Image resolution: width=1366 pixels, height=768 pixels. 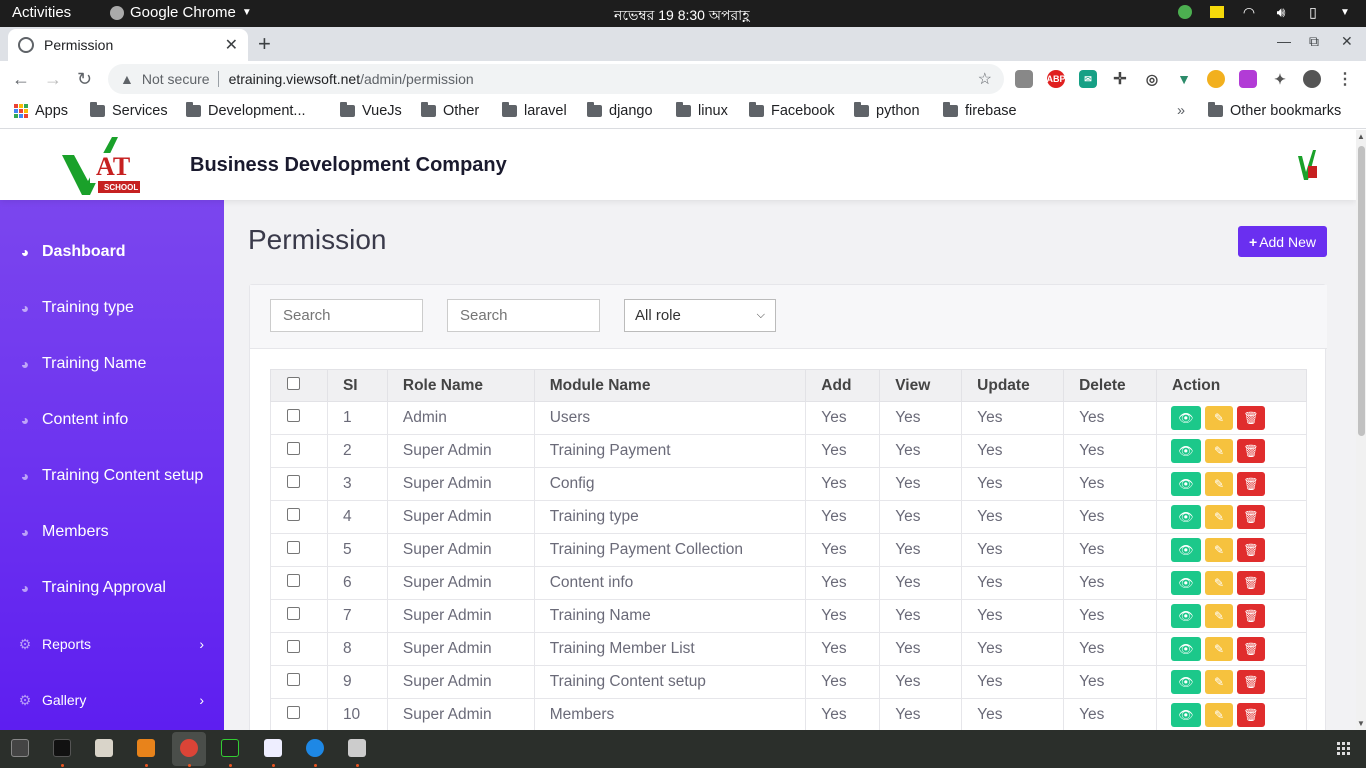 What do you see at coordinates (1216, 79) in the screenshot?
I see `color-extension-icon` at bounding box center [1216, 79].